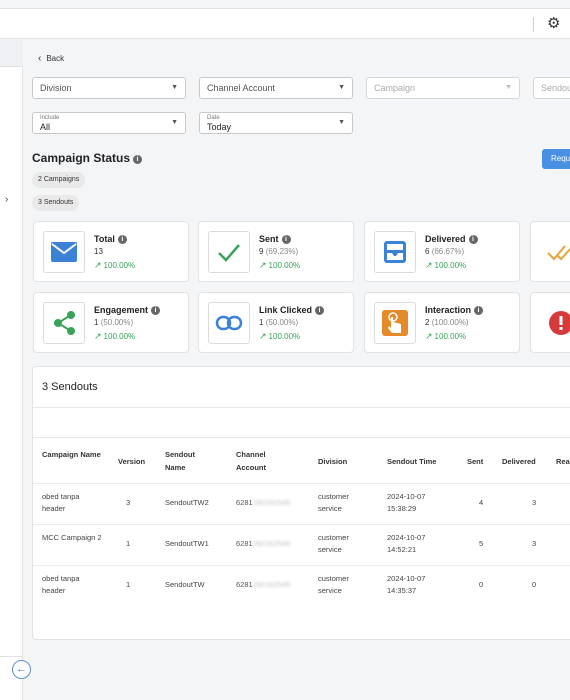  I want to click on stat-card-engagement: Engagement i 1 (50.00%) ↗ 100.00%, so click(111, 322).